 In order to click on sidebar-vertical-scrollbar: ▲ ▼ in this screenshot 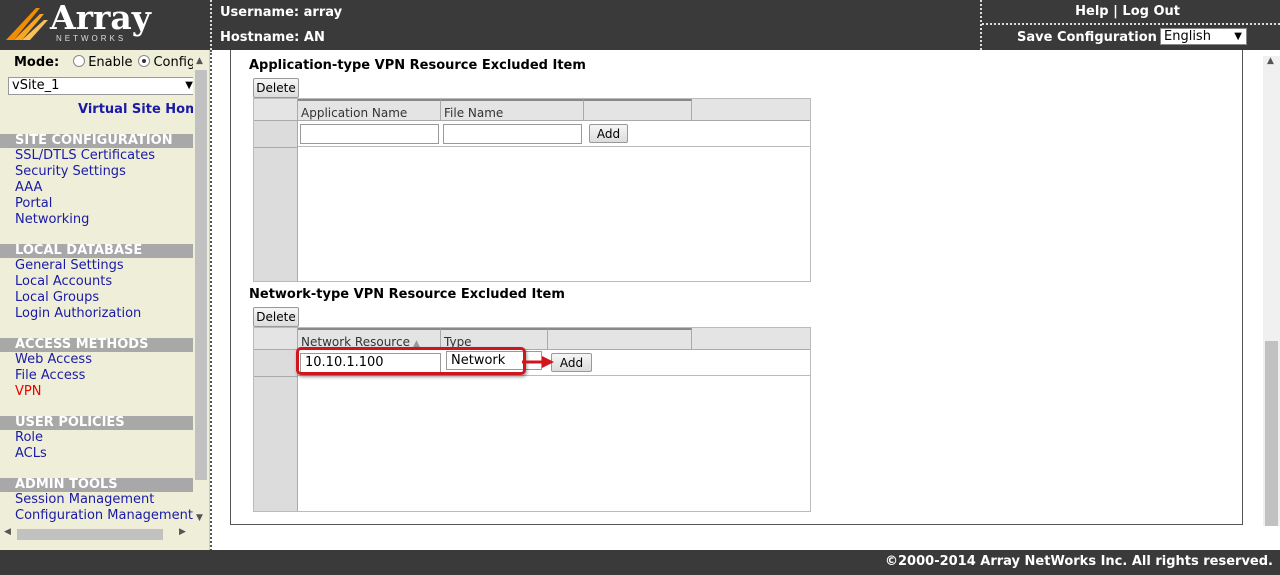, I will do `click(201, 291)`.